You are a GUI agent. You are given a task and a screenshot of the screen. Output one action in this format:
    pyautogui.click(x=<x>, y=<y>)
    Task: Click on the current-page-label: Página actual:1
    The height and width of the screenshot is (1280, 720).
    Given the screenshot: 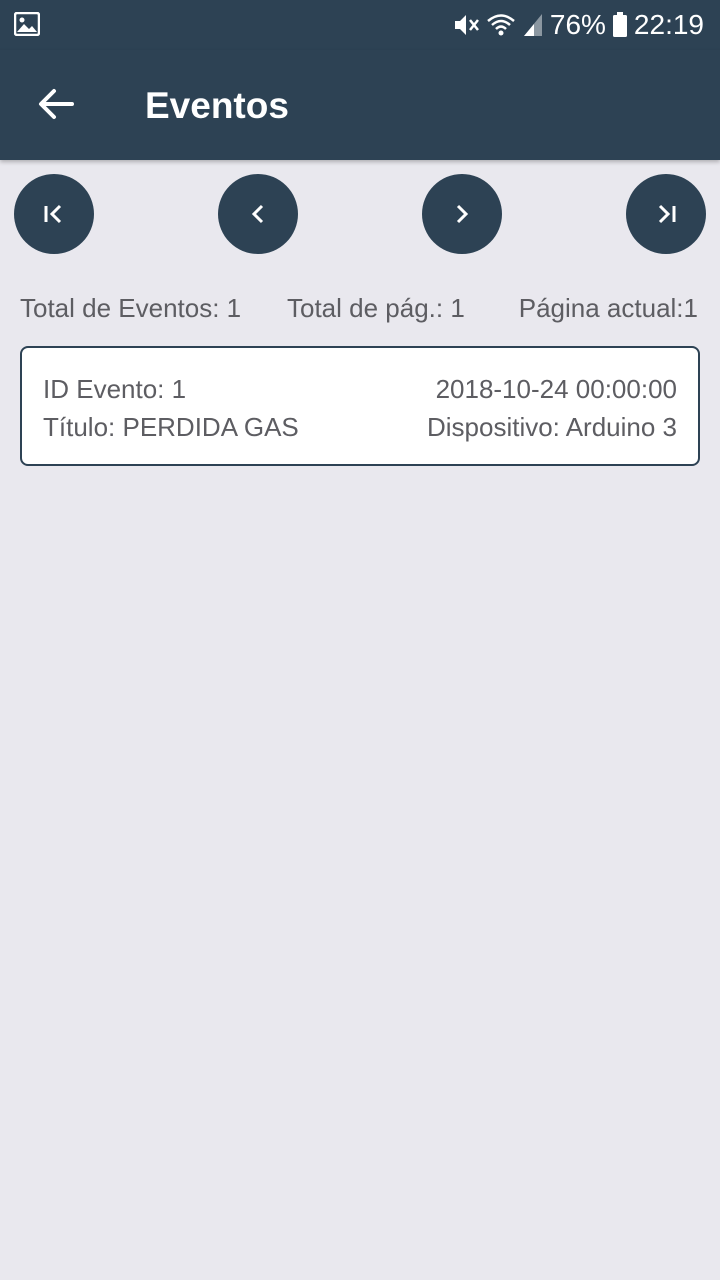 What is the action you would take?
    pyautogui.click(x=608, y=308)
    